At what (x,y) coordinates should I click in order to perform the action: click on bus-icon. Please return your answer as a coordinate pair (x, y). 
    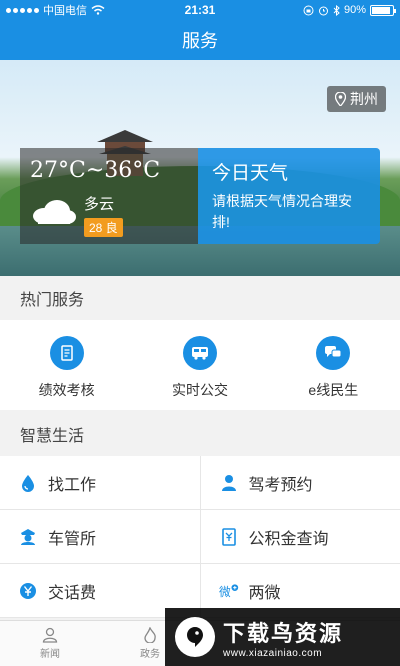
    Looking at the image, I should click on (199, 353).